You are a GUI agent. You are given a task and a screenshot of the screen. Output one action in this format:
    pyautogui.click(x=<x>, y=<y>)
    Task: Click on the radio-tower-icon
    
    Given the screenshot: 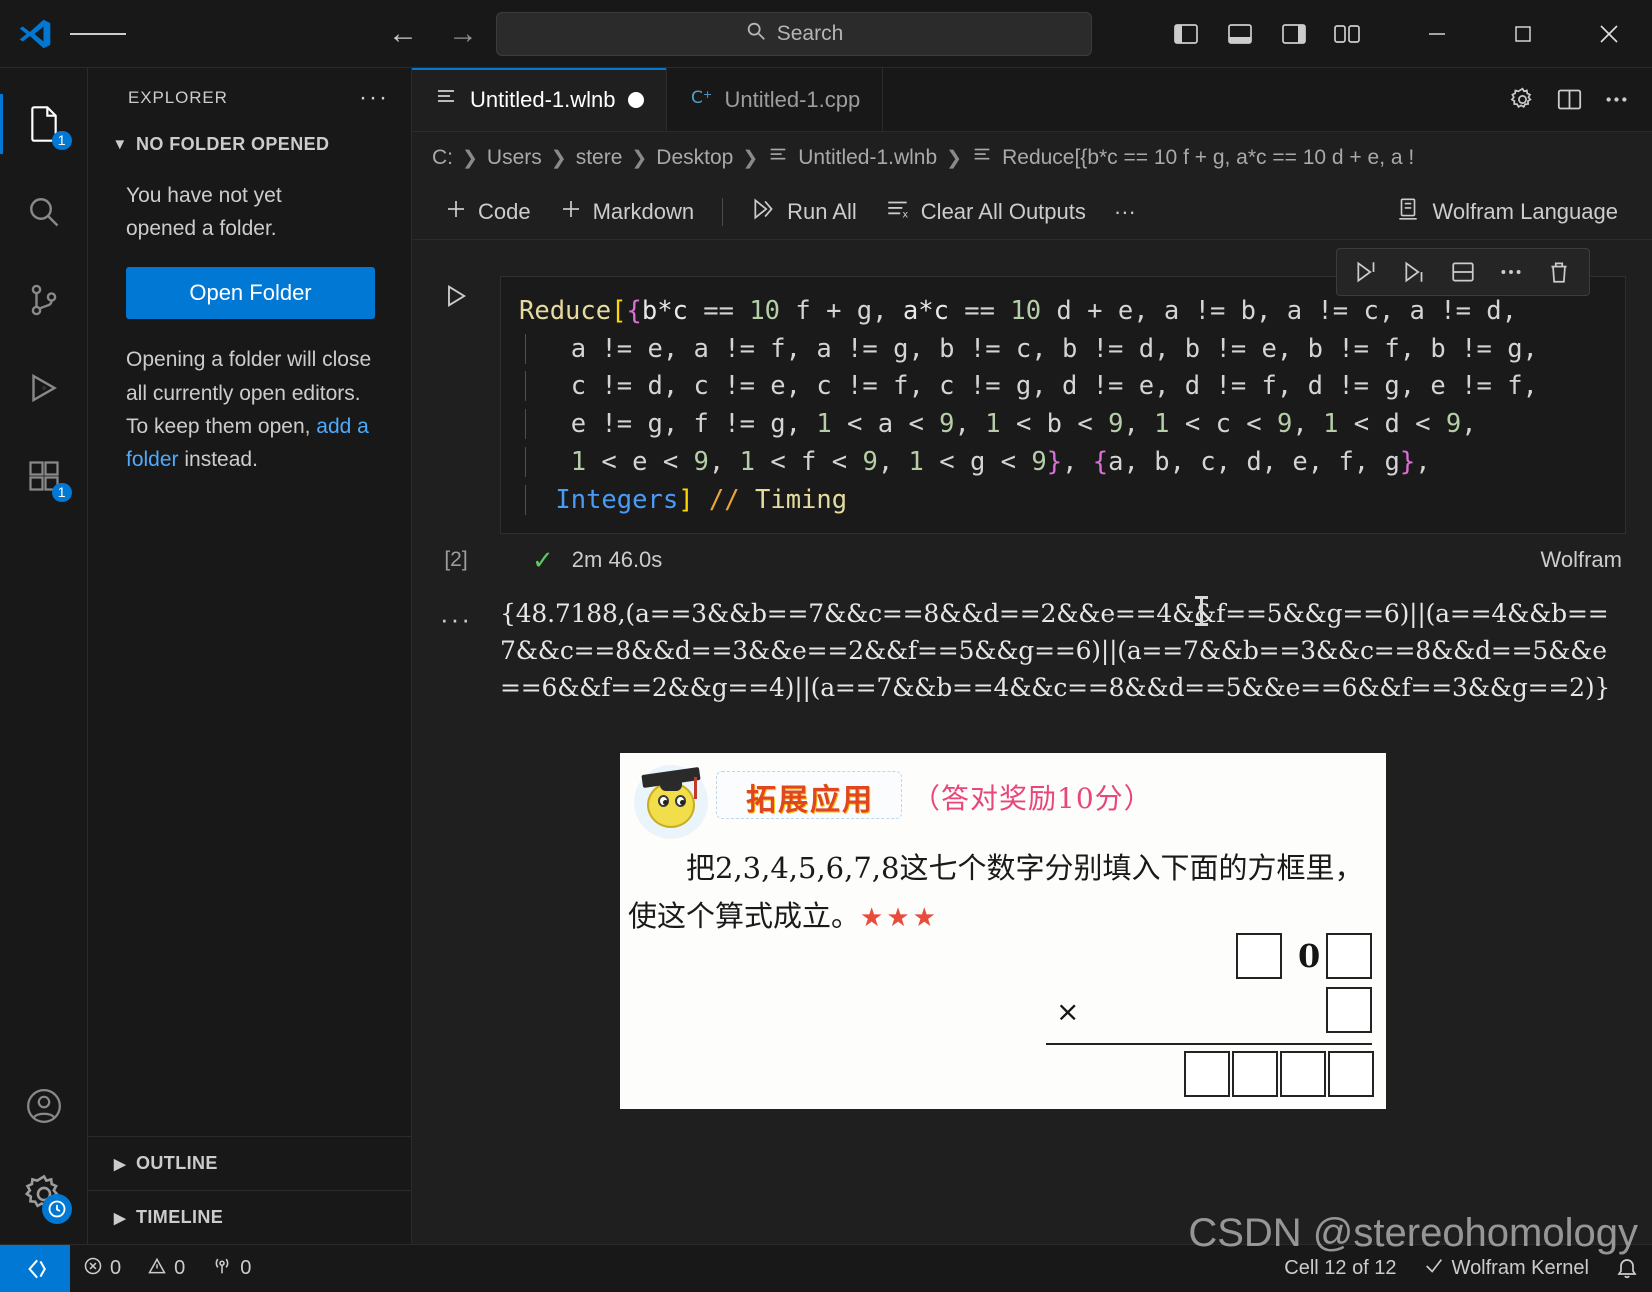 What is the action you would take?
    pyautogui.click(x=222, y=1269)
    